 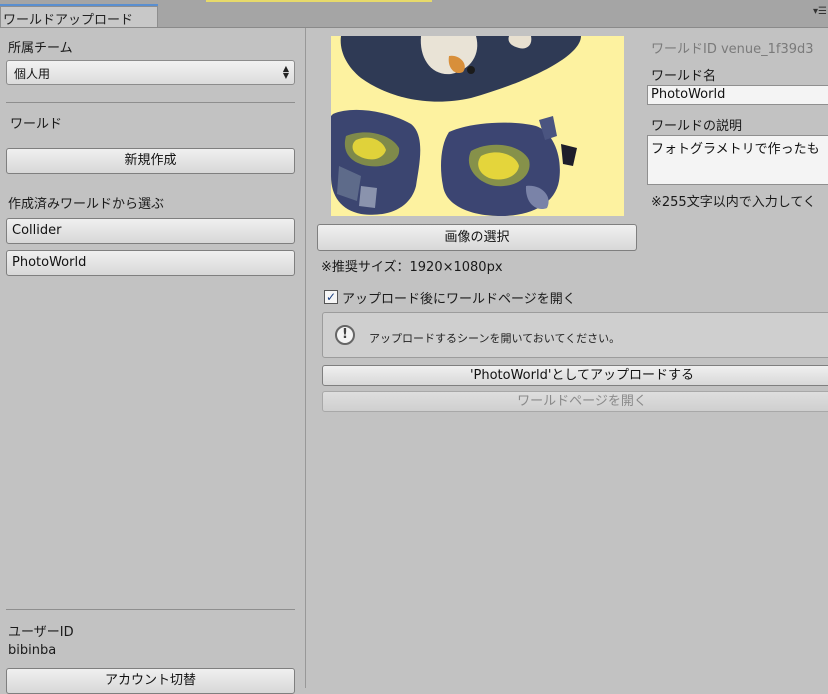 What do you see at coordinates (477, 237) in the screenshot?
I see `select-image-button: 画像の選択` at bounding box center [477, 237].